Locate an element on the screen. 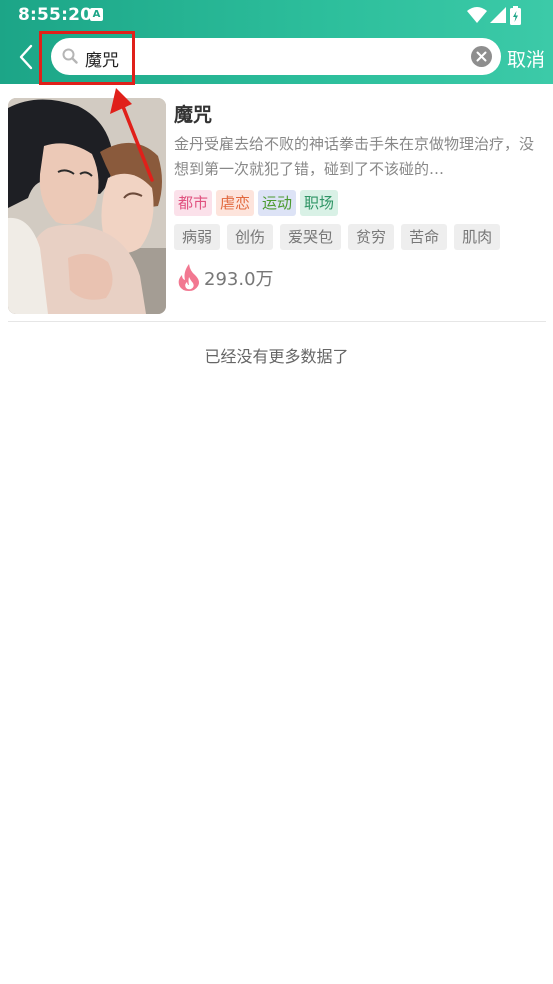 The image size is (553, 984). tag-category: 虐恋 is located at coordinates (235, 203).